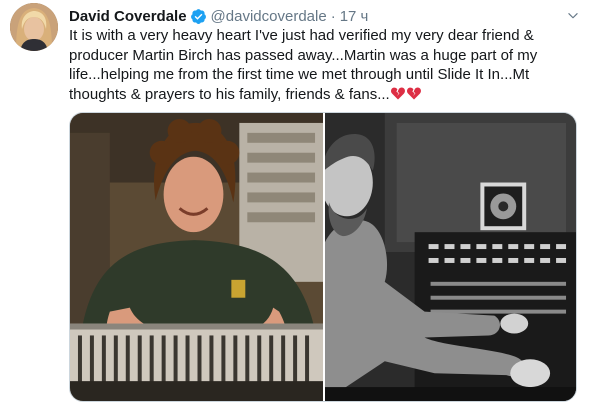 Image resolution: width=593 pixels, height=408 pixels. I want to click on avatar, so click(34, 27).